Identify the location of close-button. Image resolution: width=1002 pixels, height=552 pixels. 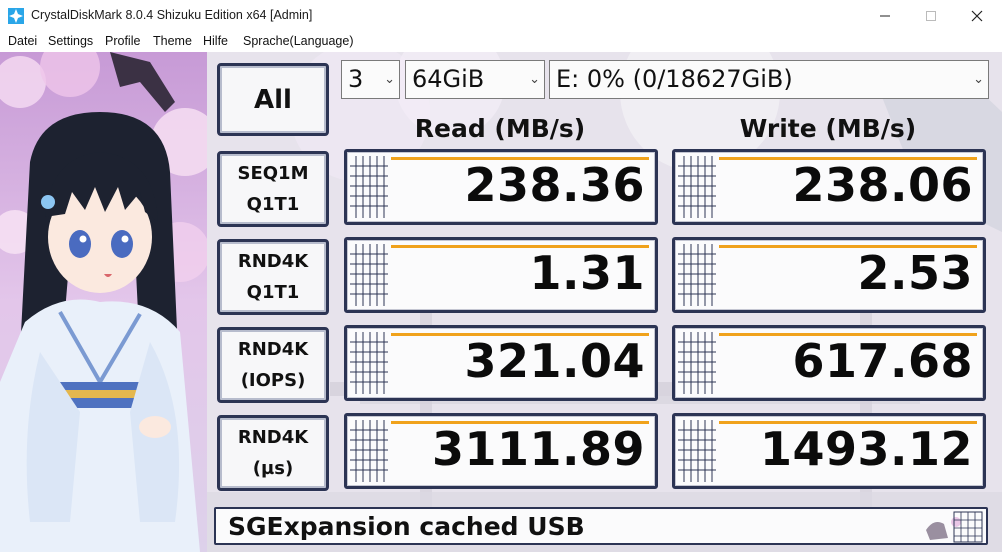
(977, 16).